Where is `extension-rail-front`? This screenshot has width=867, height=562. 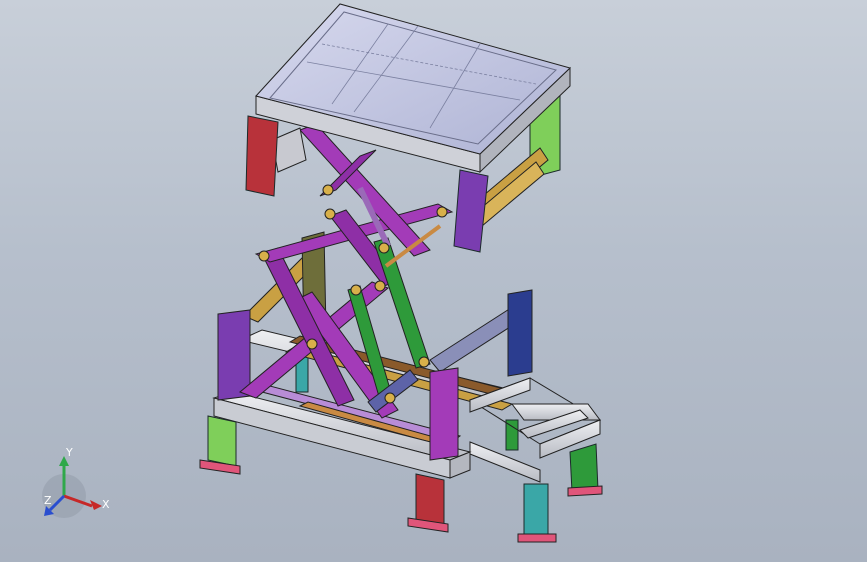
extension-rail-front is located at coordinates (505, 462).